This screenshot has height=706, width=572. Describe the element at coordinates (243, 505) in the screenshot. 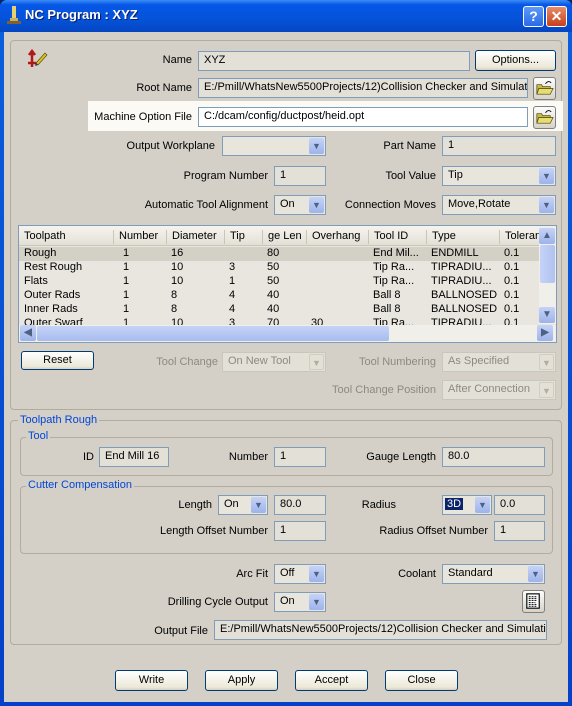

I see `length-mode-select: On ▼` at that location.